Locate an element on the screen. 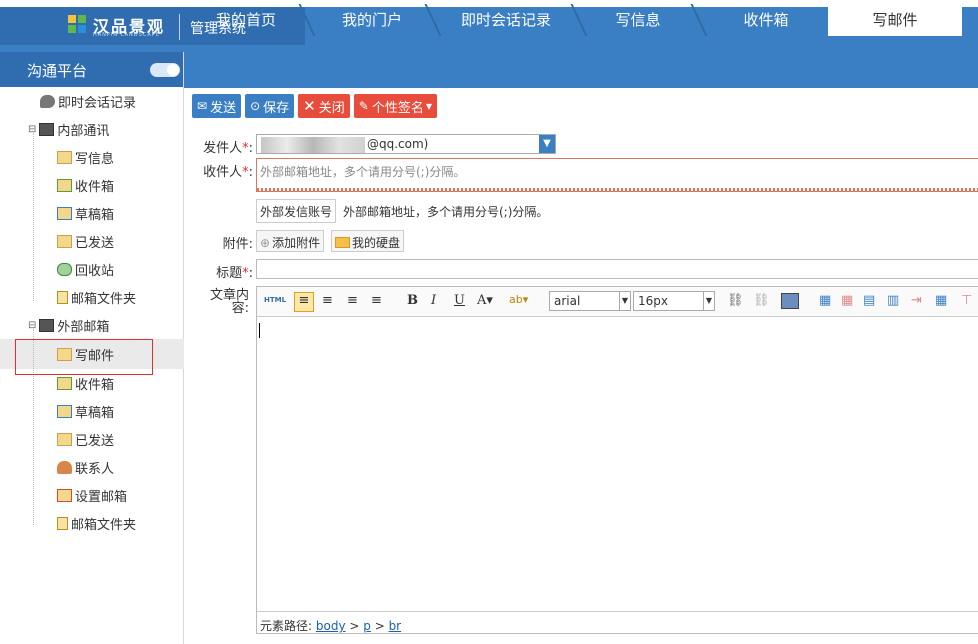 The width and height of the screenshot is (978, 644). underline-icon: U is located at coordinates (459, 300).